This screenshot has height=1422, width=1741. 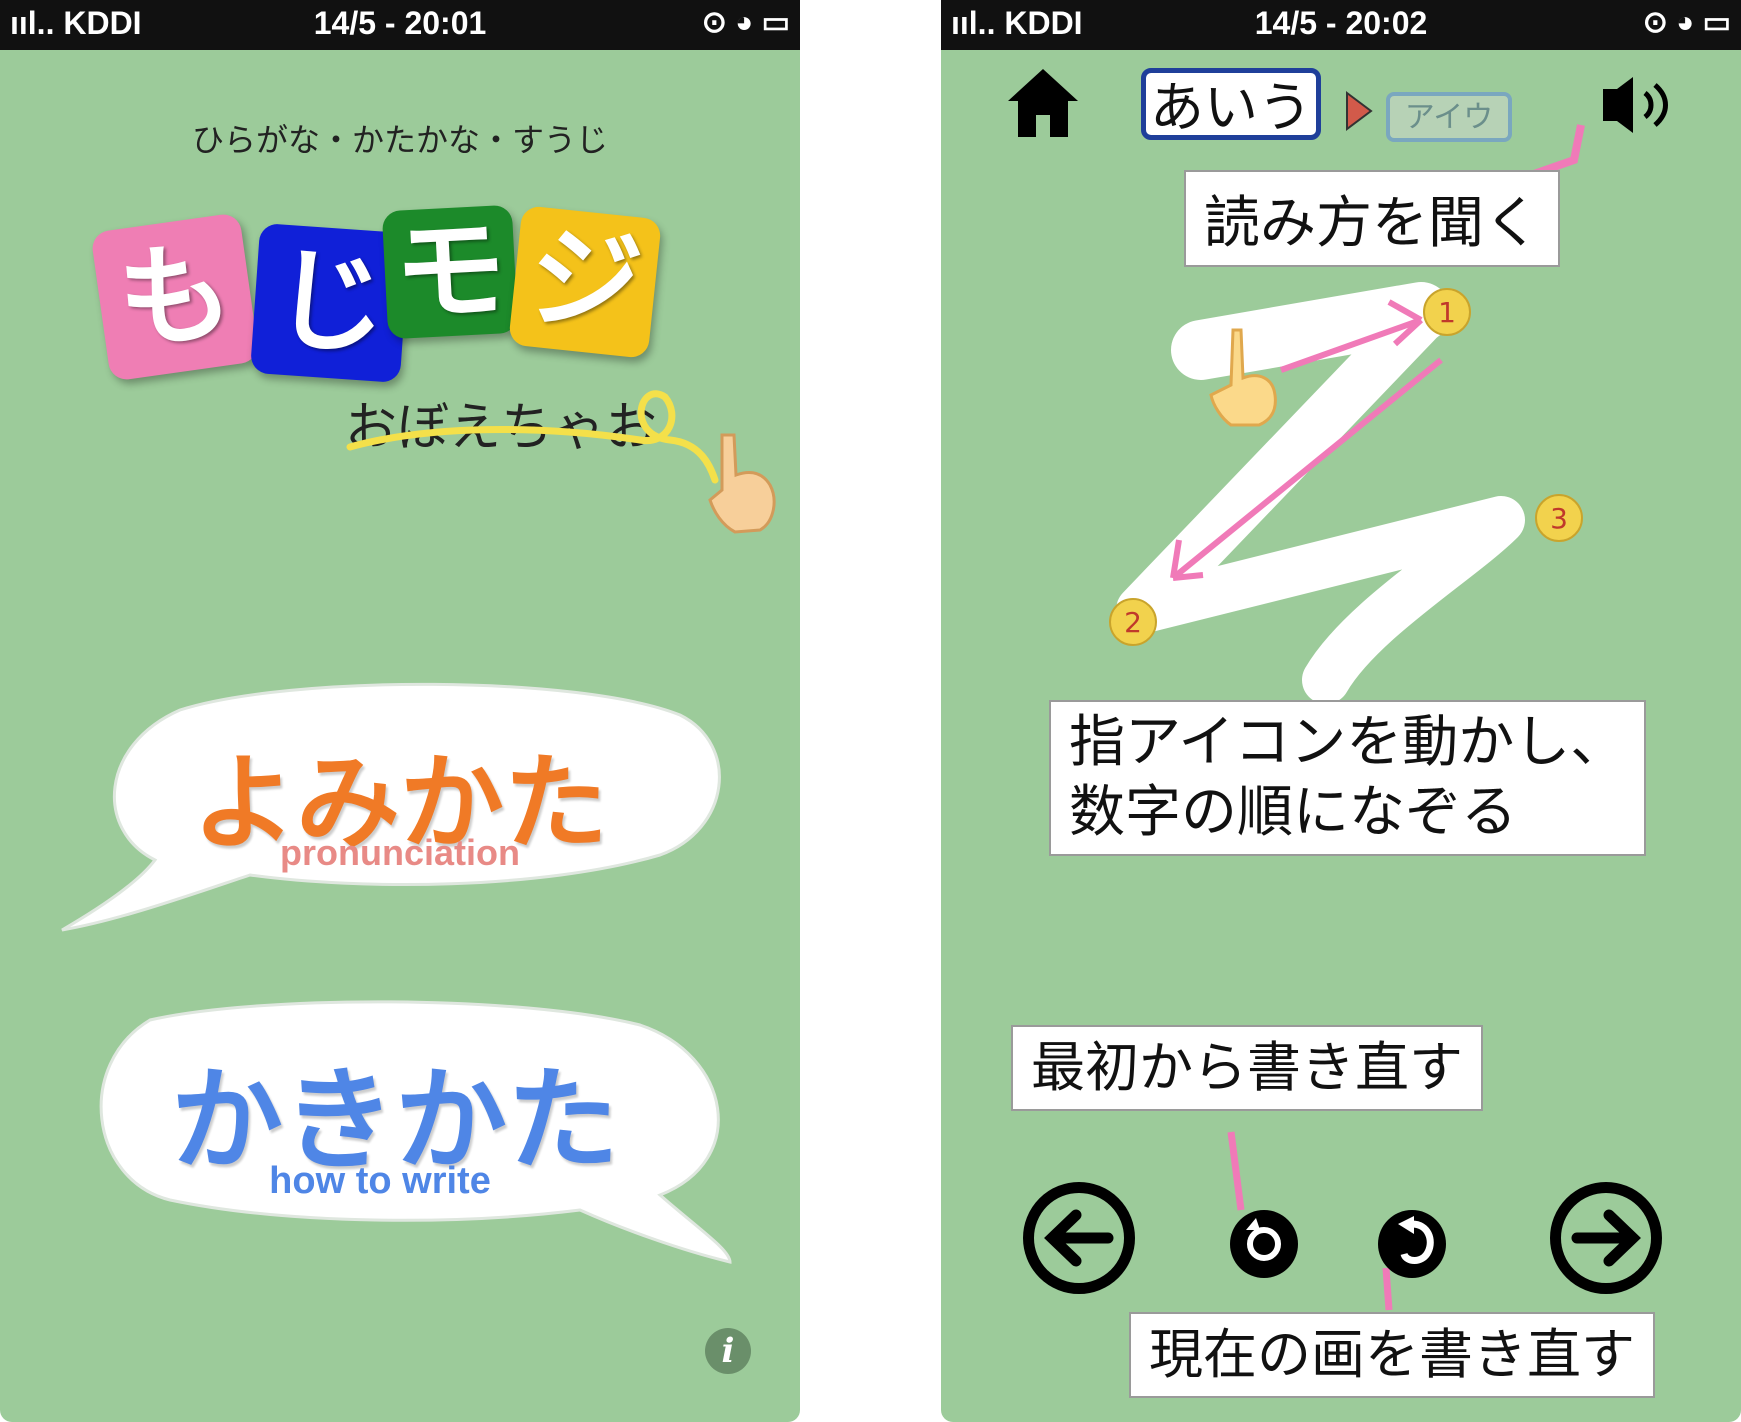 I want to click on kakikata-subtitle: how to write, so click(x=380, y=1181).